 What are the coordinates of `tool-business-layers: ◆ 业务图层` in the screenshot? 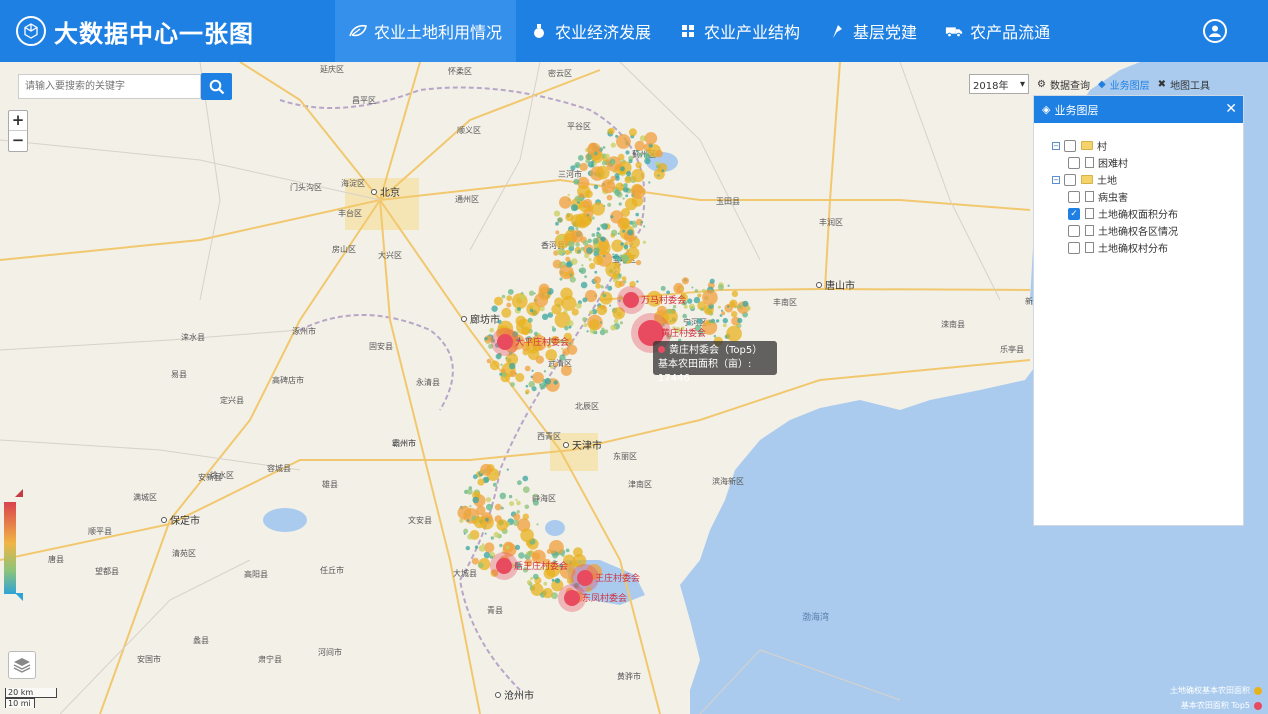 It's located at (1124, 84).